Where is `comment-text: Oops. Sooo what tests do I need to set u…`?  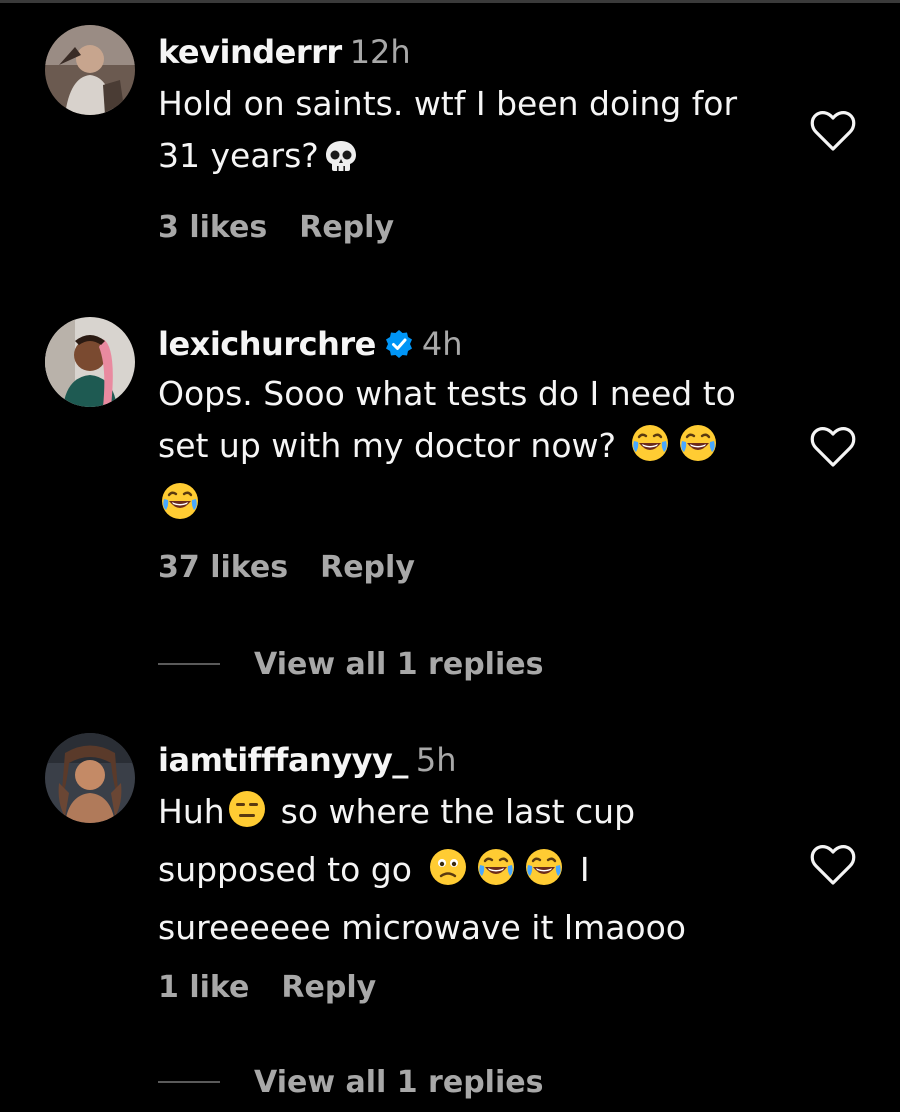 comment-text: Oops. Sooo what tests do I need to set u… is located at coordinates (478, 452).